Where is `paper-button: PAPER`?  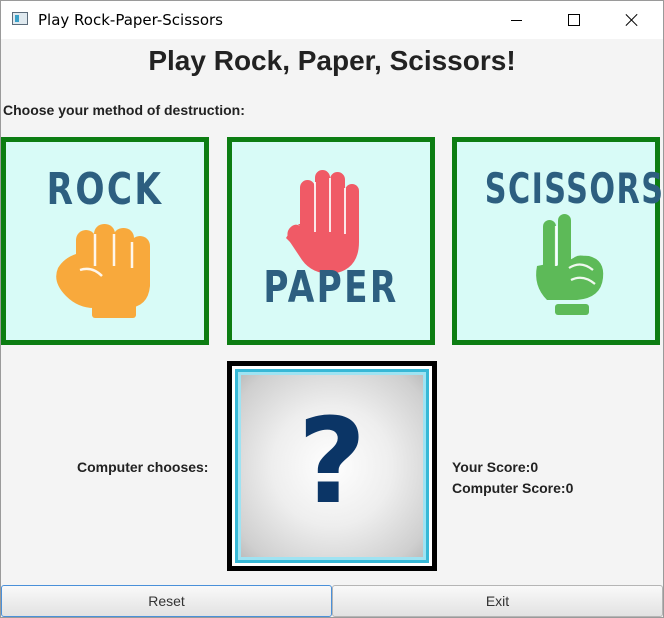 paper-button: PAPER is located at coordinates (331, 241).